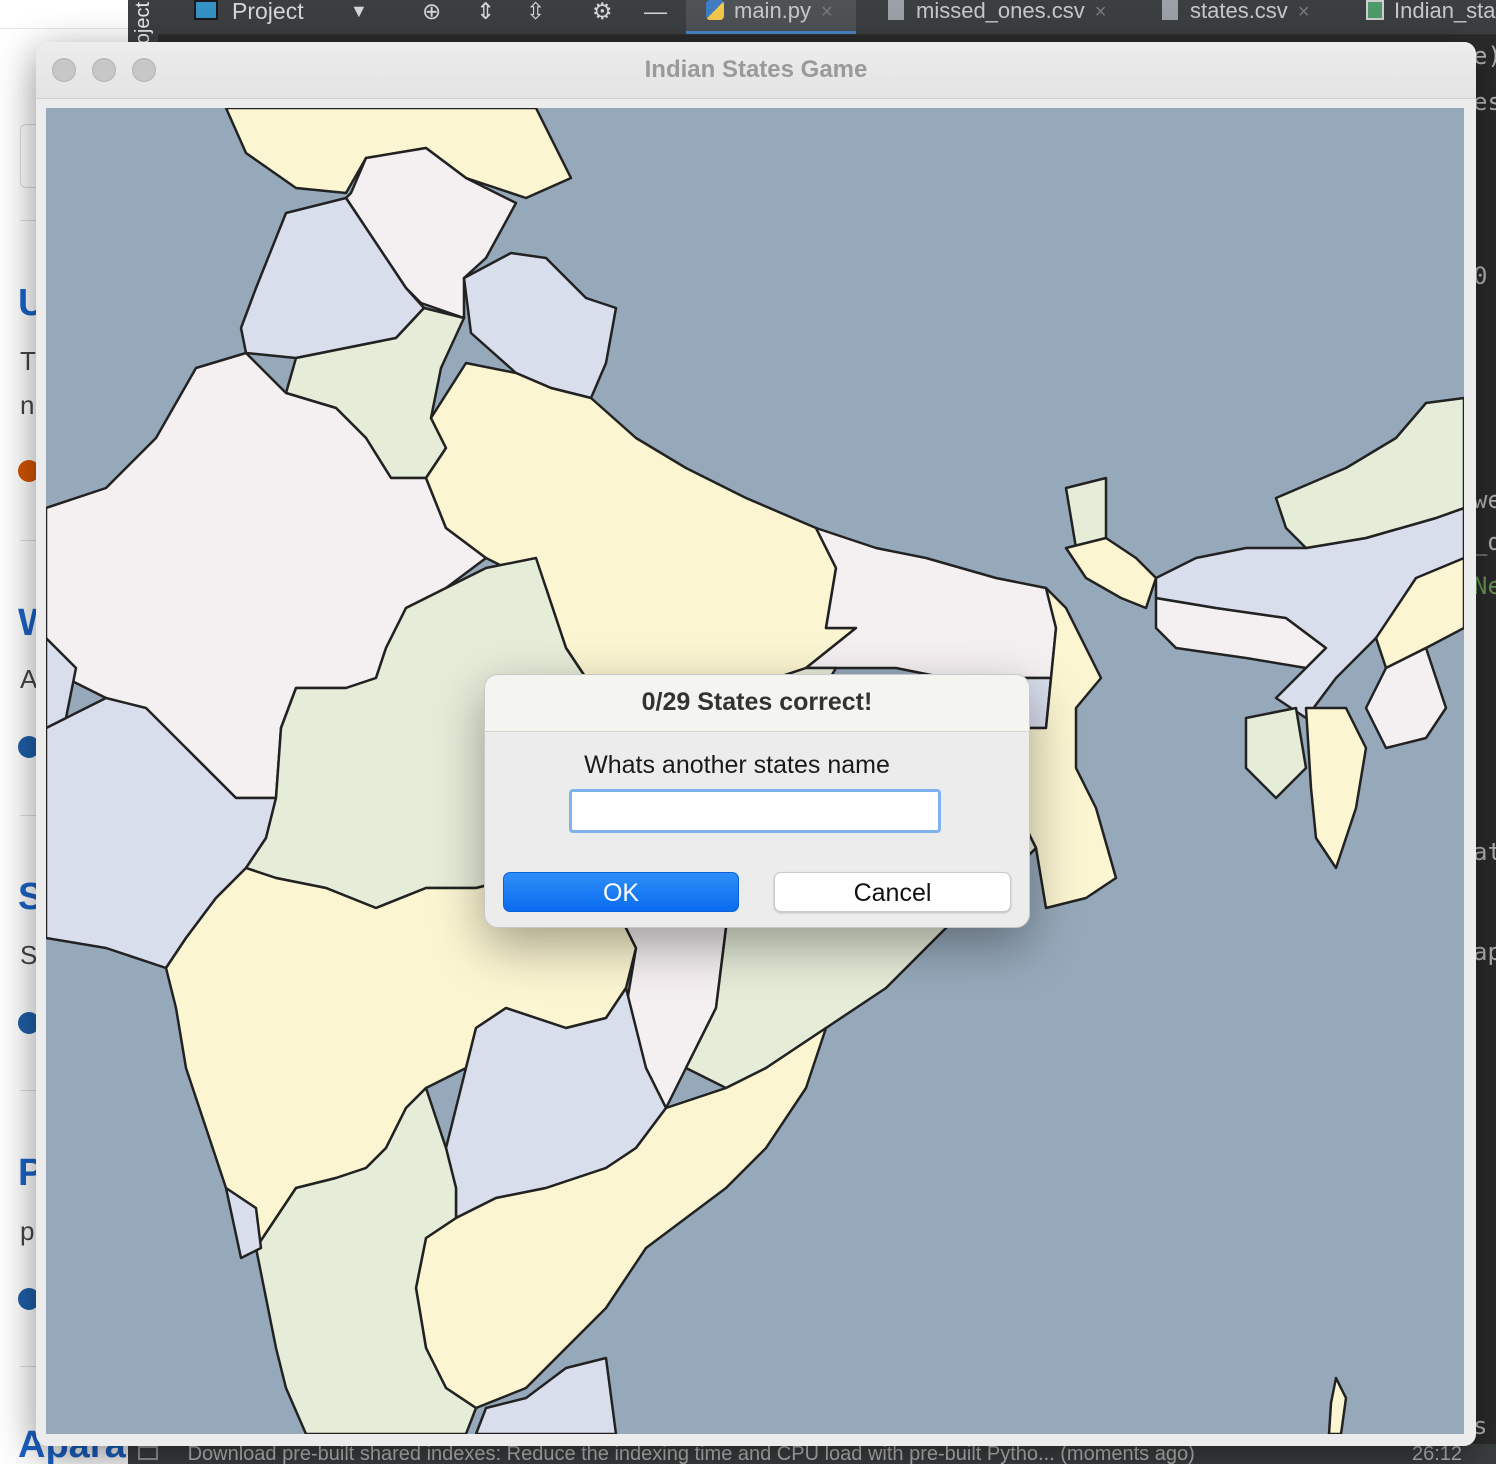 This screenshot has width=1496, height=1464. Describe the element at coordinates (27, 405) in the screenshot. I see `result-snippet: n` at that location.